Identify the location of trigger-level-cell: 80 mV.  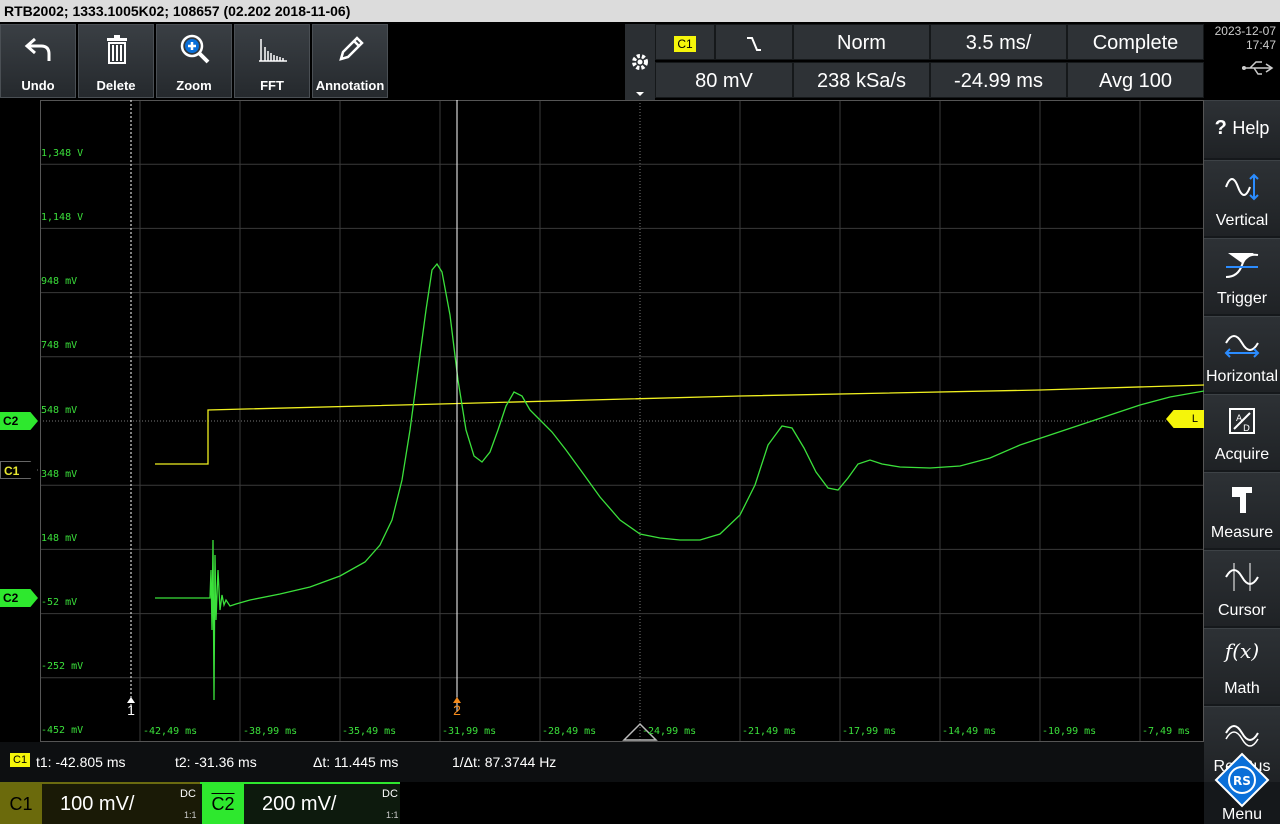
(724, 80).